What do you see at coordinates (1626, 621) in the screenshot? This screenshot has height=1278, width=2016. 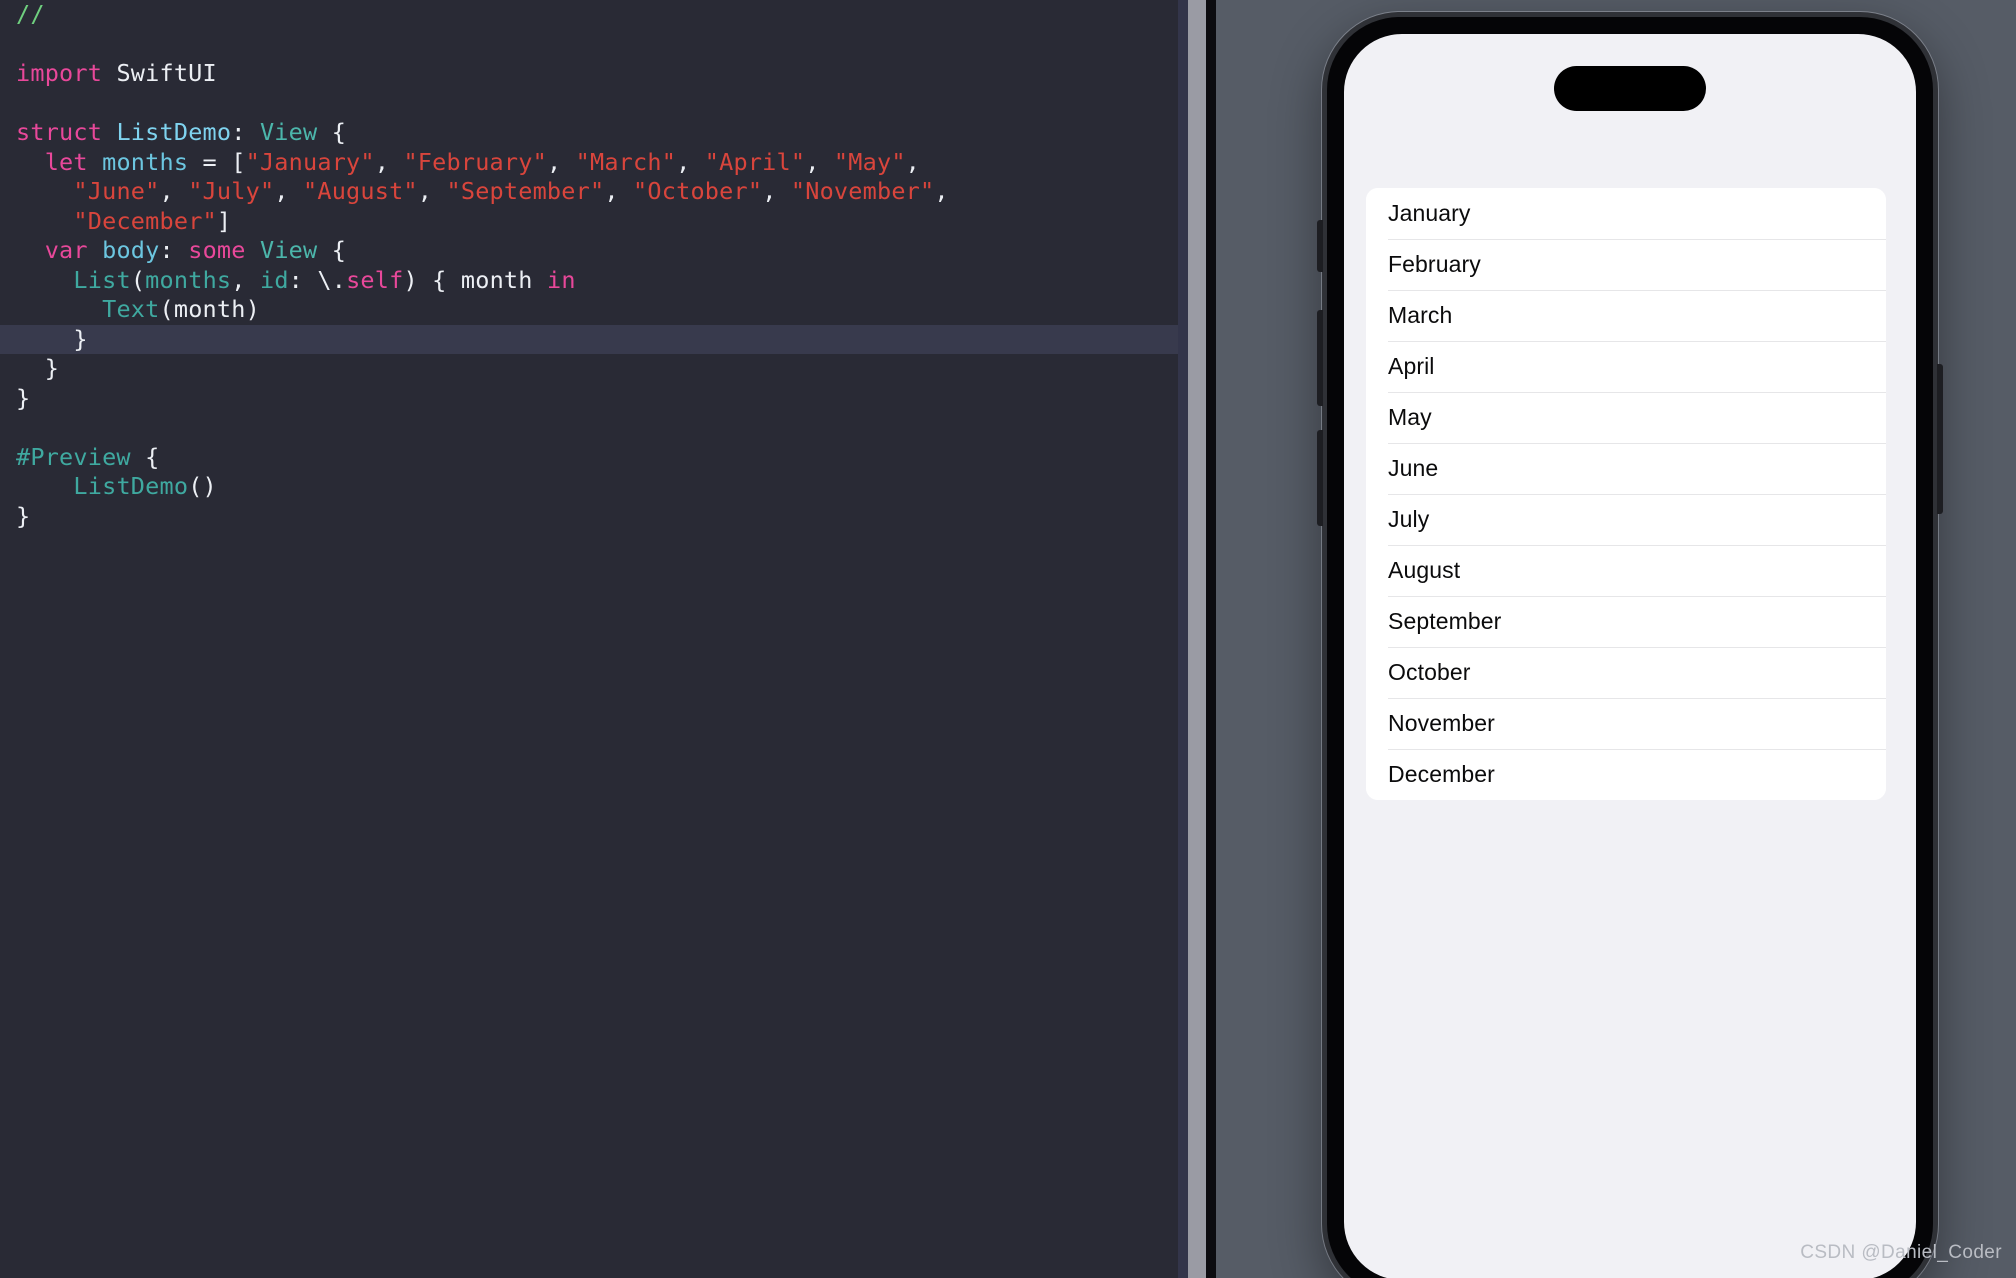 I see `list-item: September` at bounding box center [1626, 621].